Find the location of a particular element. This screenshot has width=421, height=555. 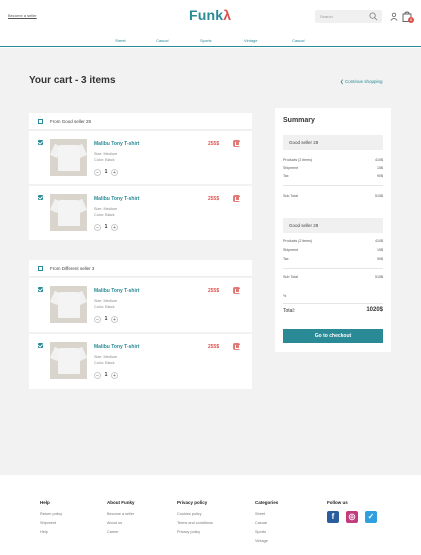

logo-text: Funk is located at coordinates (206, 15).